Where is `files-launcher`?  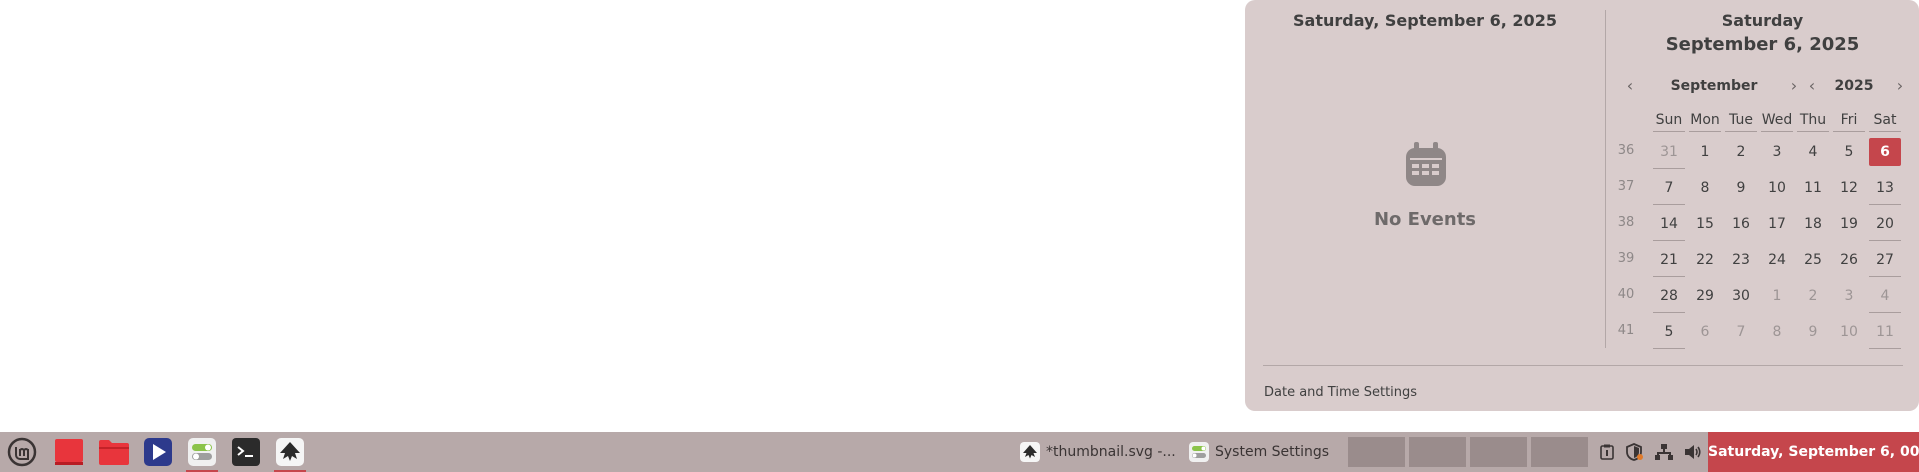 files-launcher is located at coordinates (114, 452).